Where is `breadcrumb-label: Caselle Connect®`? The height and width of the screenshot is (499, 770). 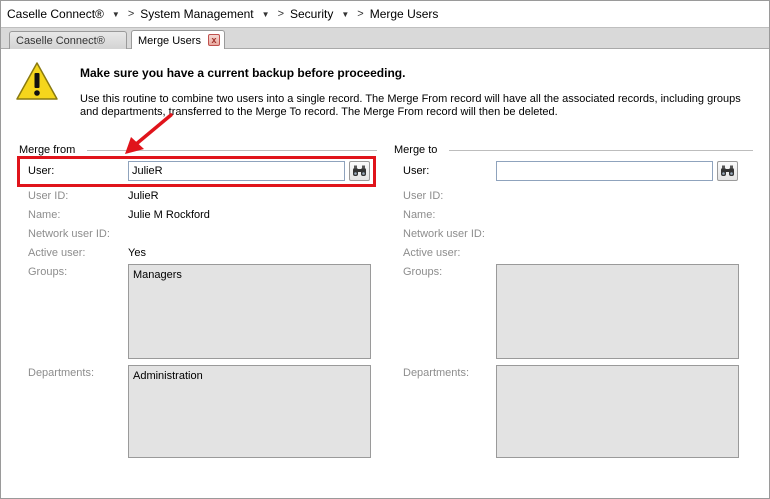 breadcrumb-label: Caselle Connect® is located at coordinates (55, 14).